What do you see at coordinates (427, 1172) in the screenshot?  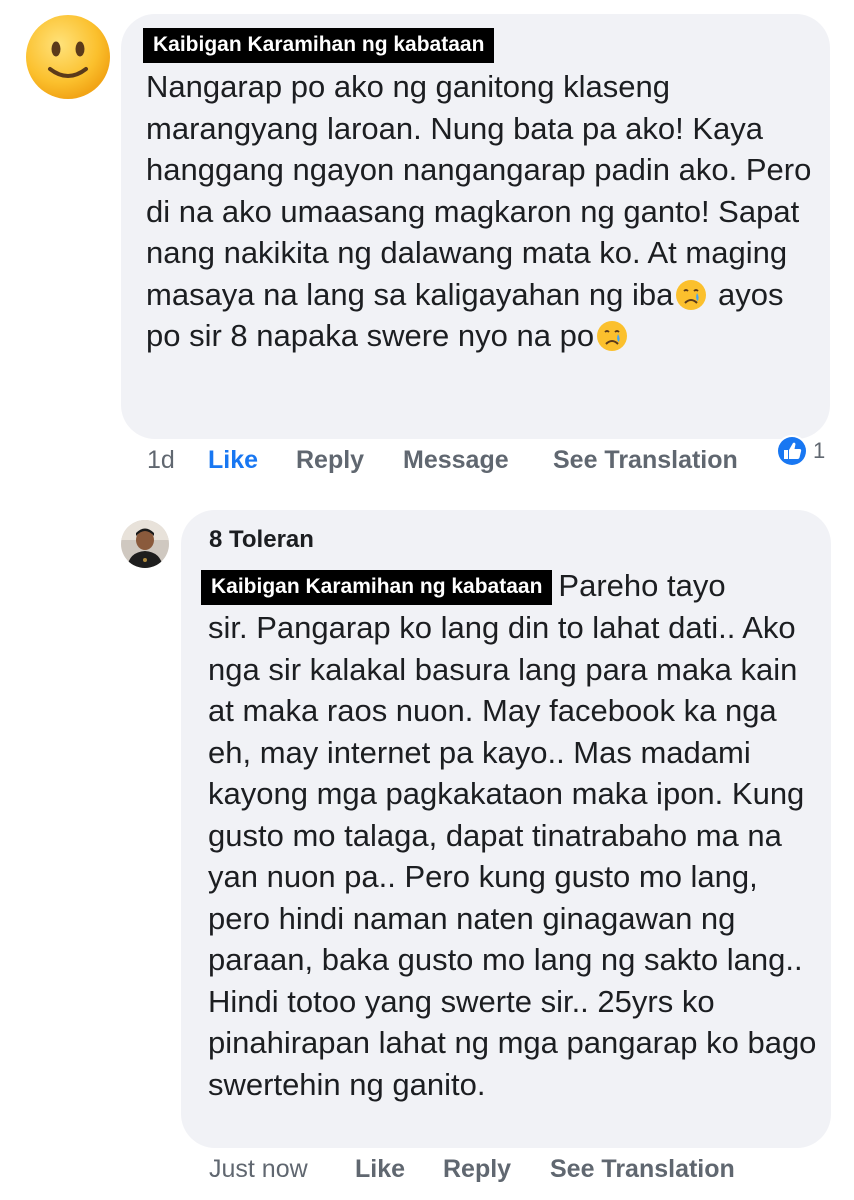 I see `reply-actions: Just now Like Reply See Translation` at bounding box center [427, 1172].